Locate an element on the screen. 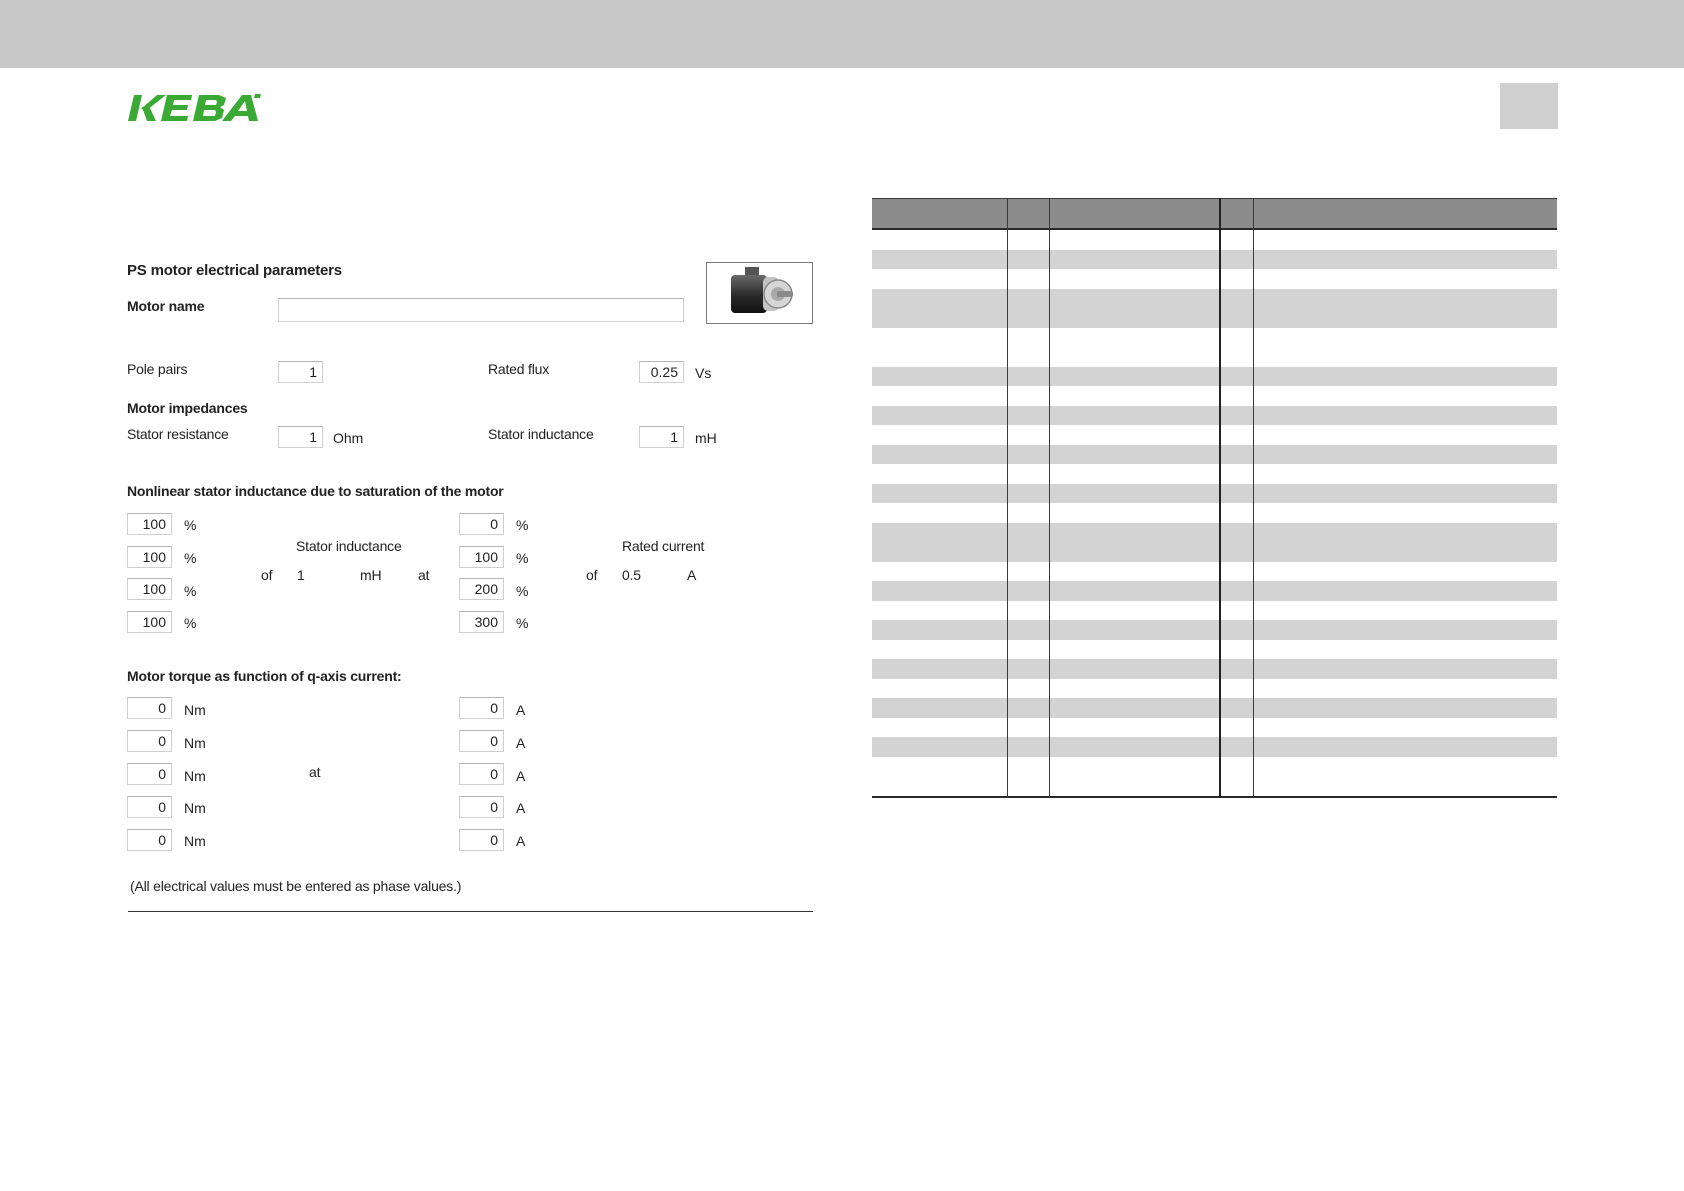 This screenshot has width=1684, height=1191. rated-flux-unit: Vs is located at coordinates (703, 373).